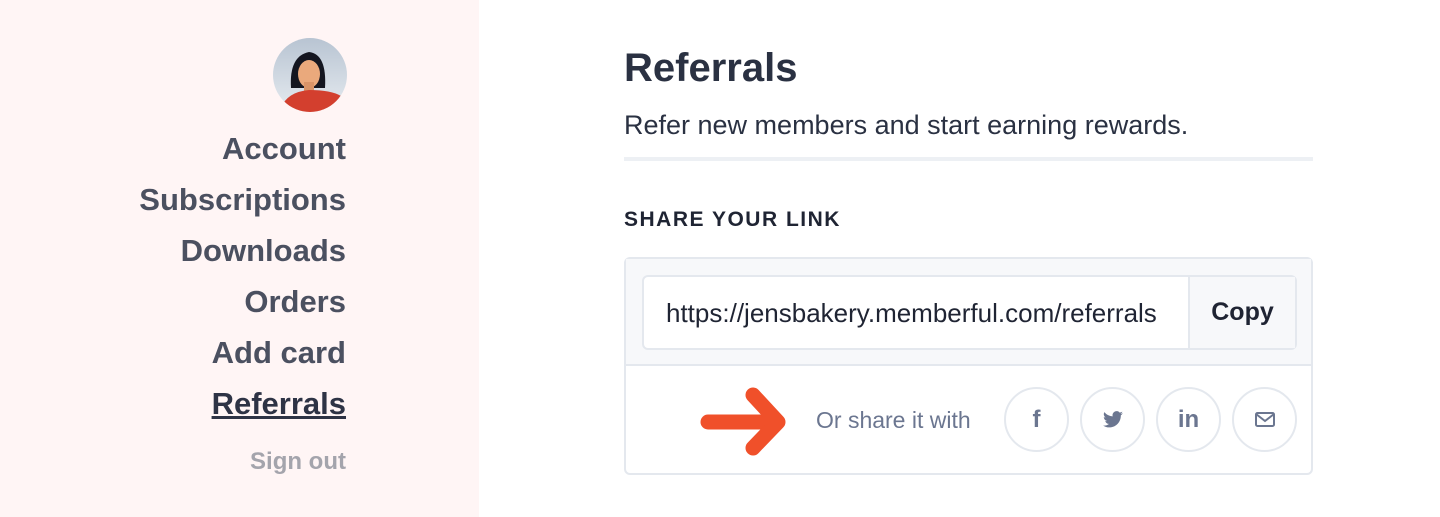 Image resolution: width=1440 pixels, height=517 pixels. What do you see at coordinates (242, 301) in the screenshot?
I see `nav-orders: Orders` at bounding box center [242, 301].